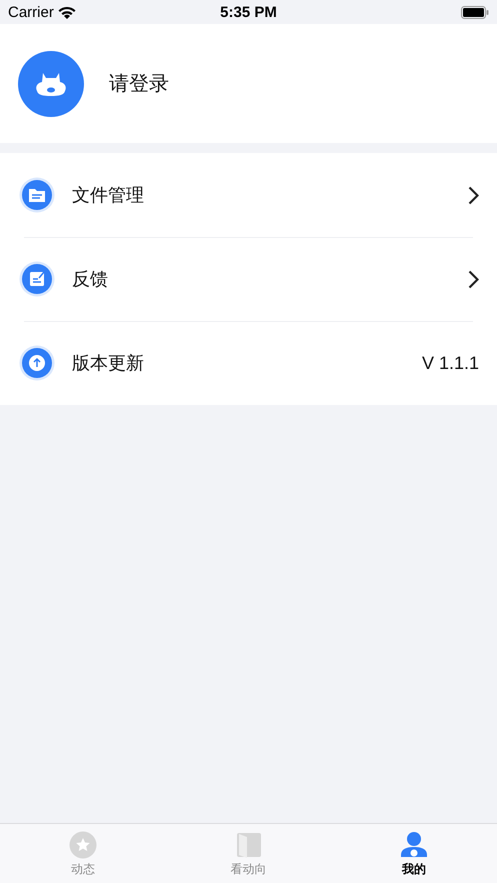 This screenshot has width=497, height=883. What do you see at coordinates (31, 12) in the screenshot?
I see `carrier-label: Carrier` at bounding box center [31, 12].